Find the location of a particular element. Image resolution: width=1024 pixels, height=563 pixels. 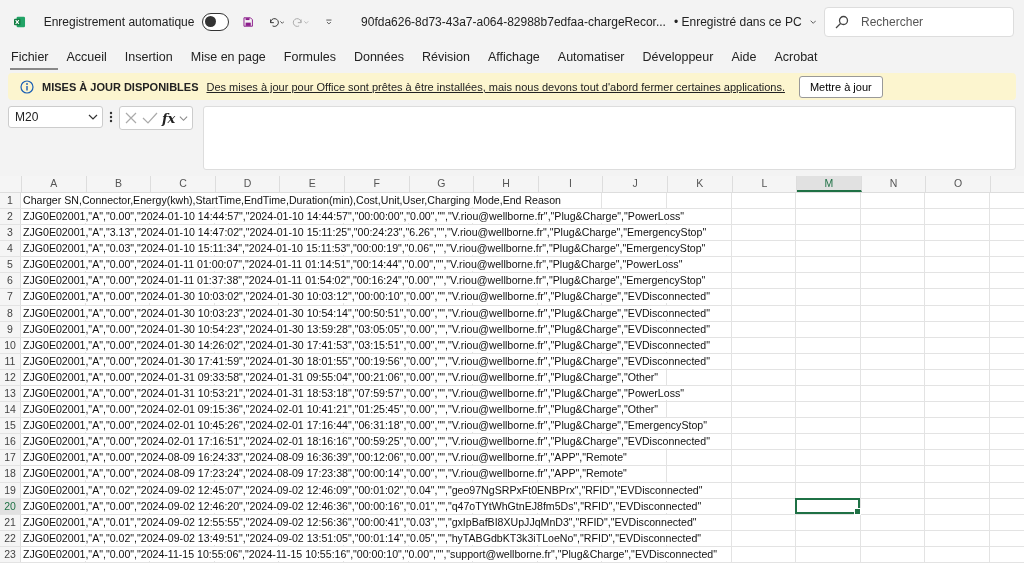

column-header: I is located at coordinates (571, 183).